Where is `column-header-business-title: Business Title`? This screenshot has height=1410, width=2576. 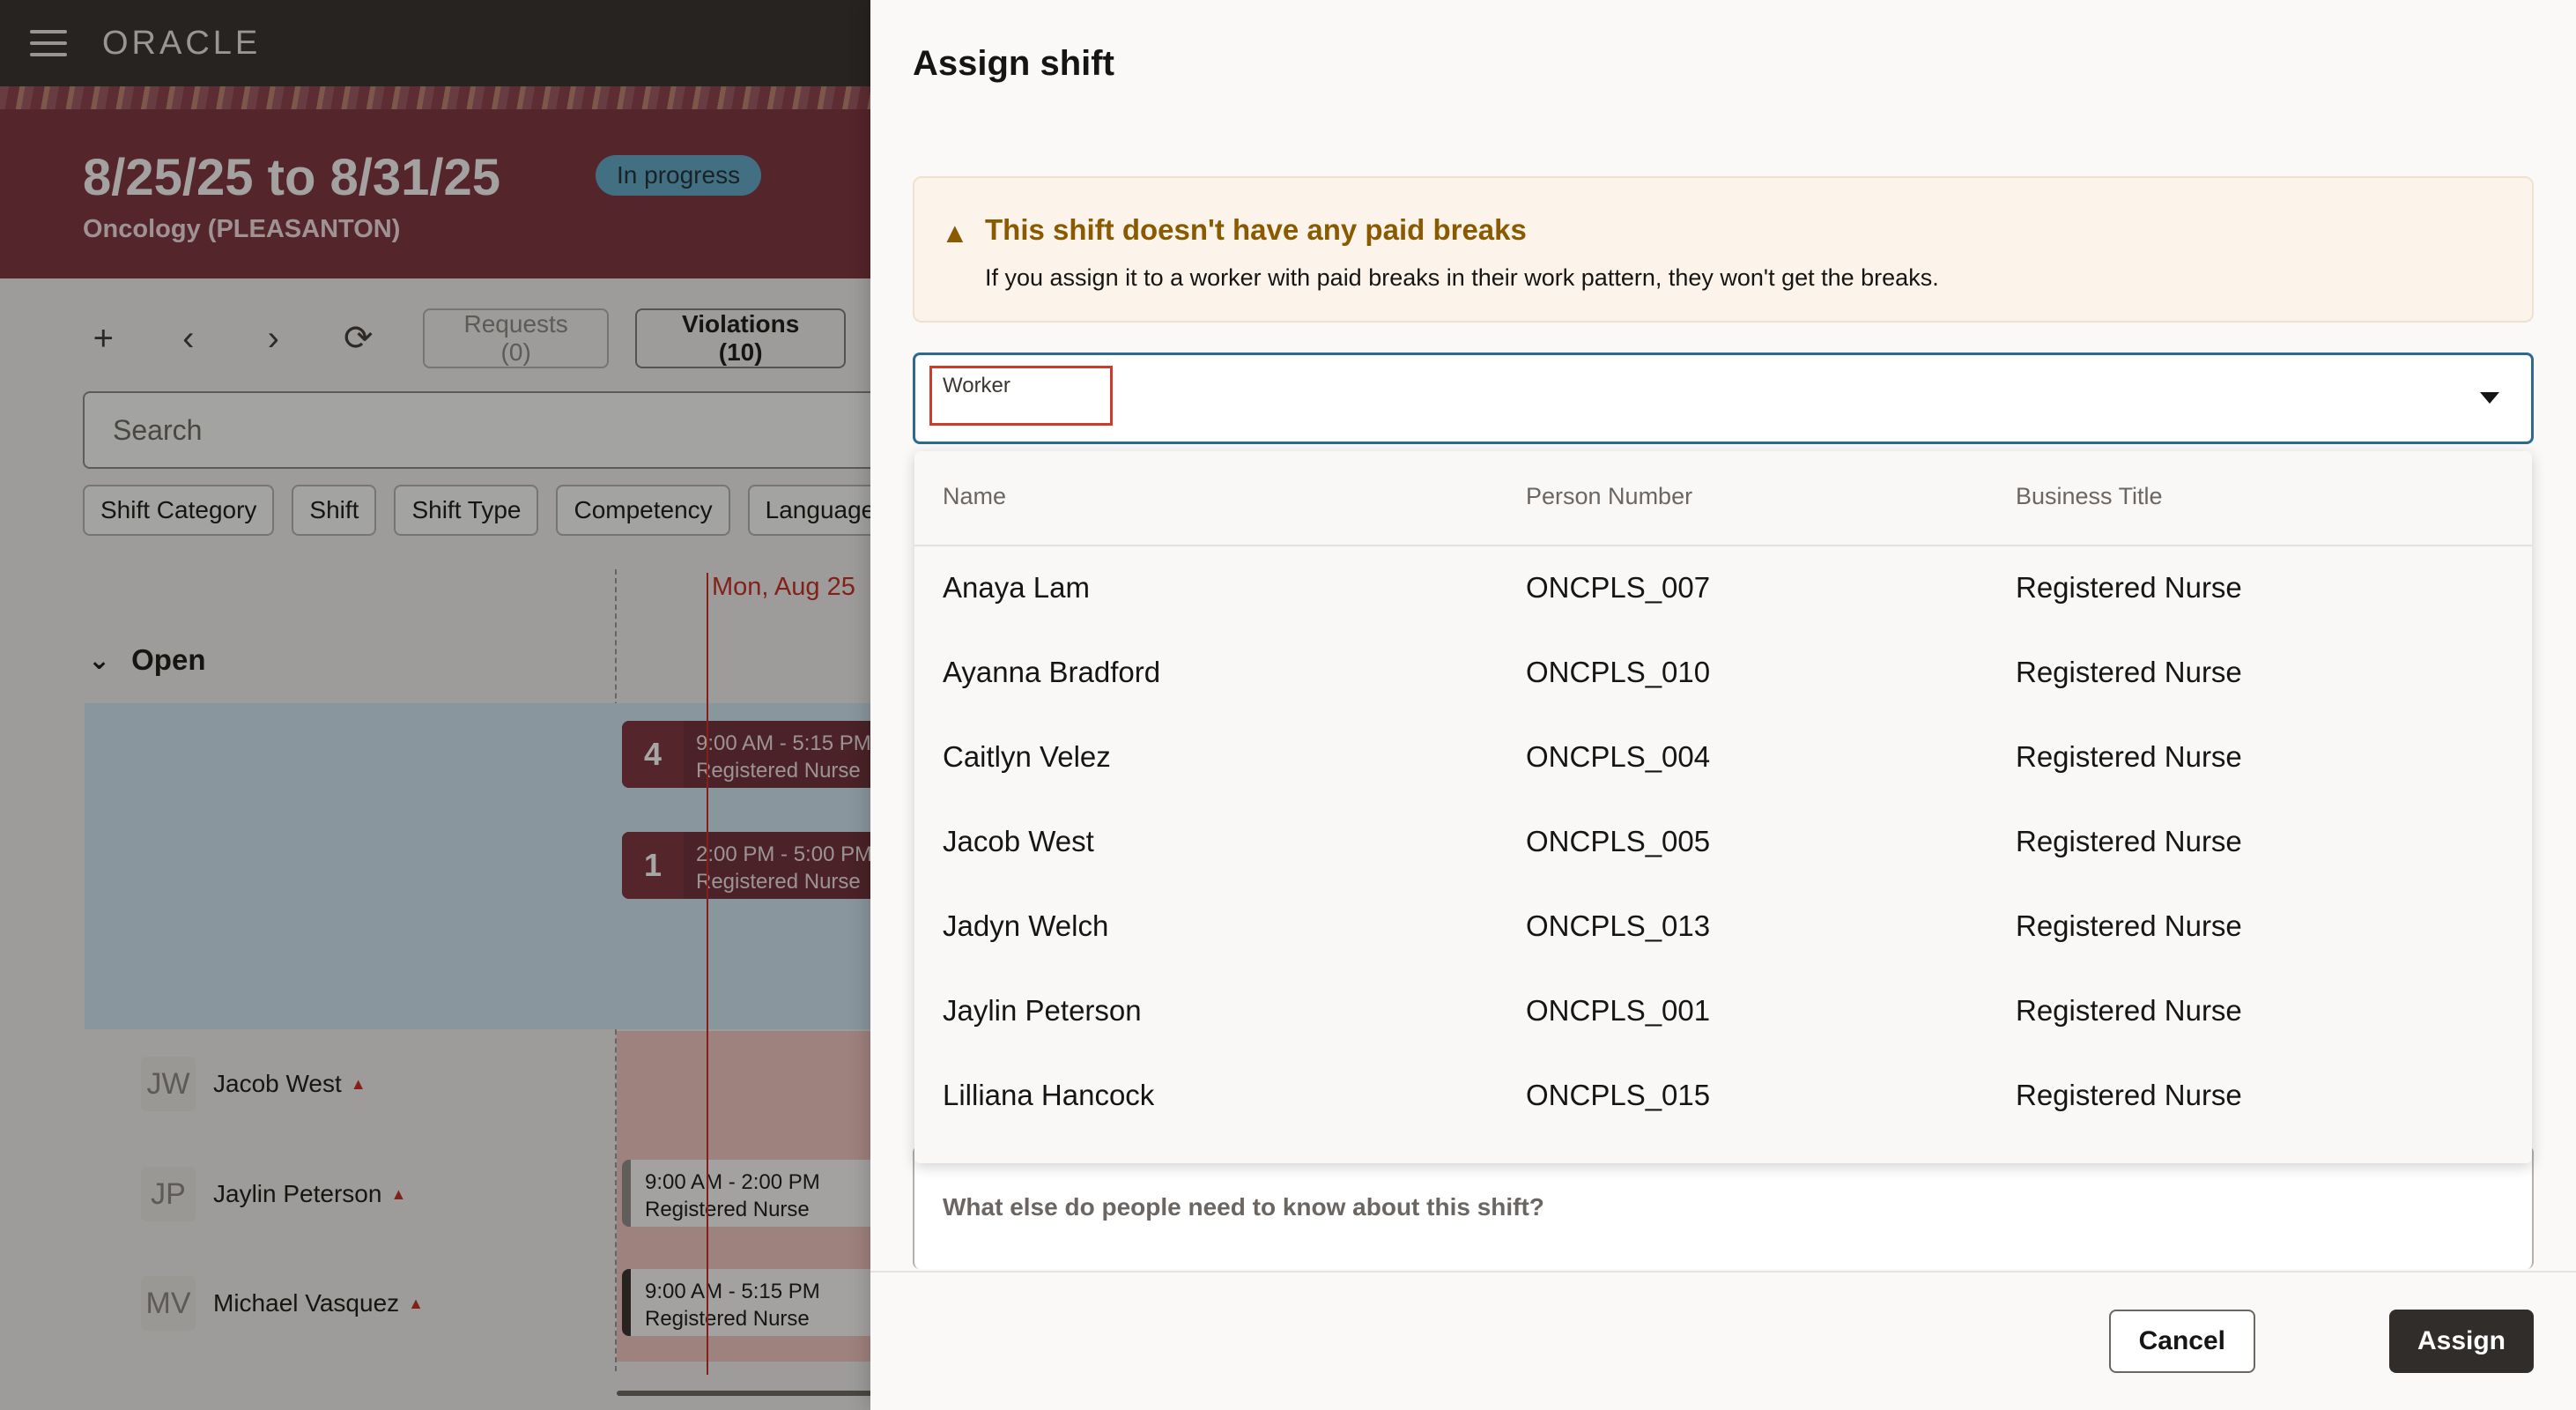
column-header-business-title: Business Title is located at coordinates (2089, 496).